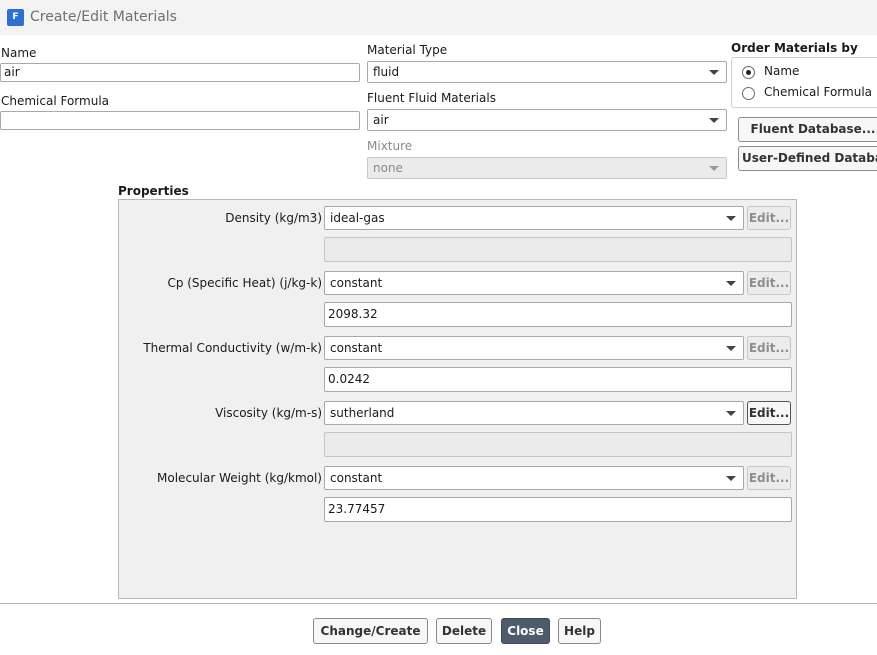 Image resolution: width=877 pixels, height=655 pixels. What do you see at coordinates (534, 478) in the screenshot?
I see `molecular-weight-method-dropdown: constant` at bounding box center [534, 478].